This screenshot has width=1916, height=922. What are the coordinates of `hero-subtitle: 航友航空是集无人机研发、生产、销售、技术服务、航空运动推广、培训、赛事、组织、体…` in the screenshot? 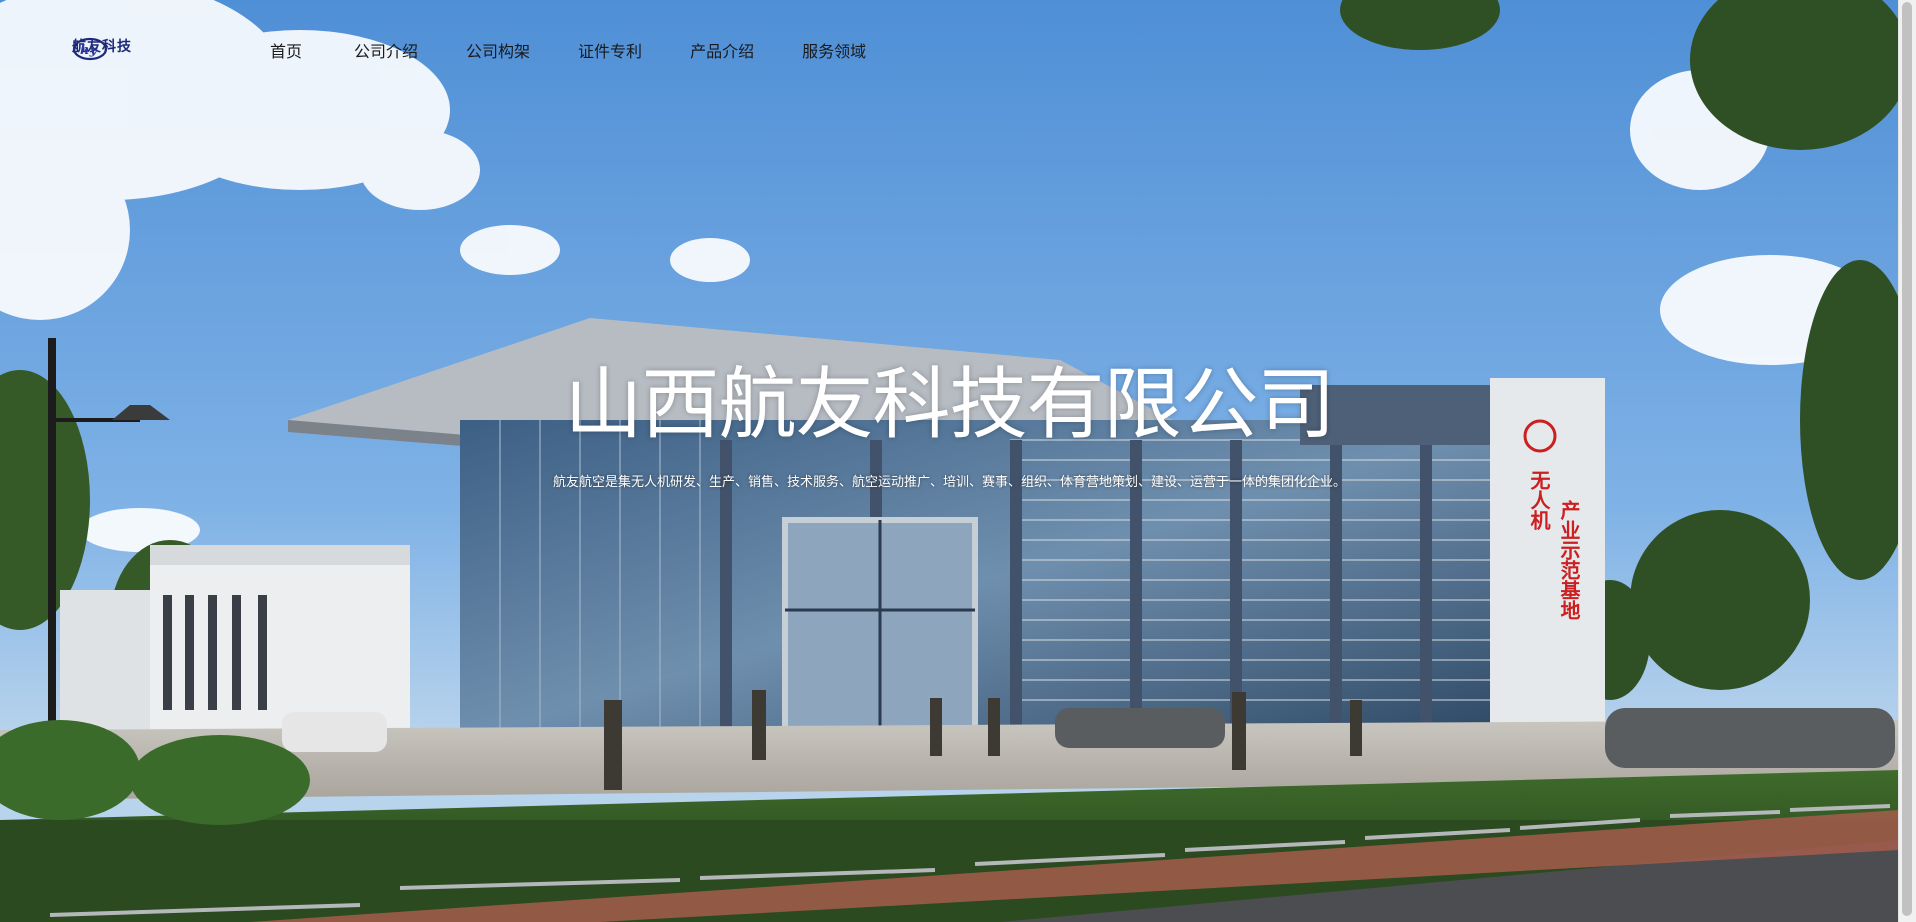 It's located at (949, 482).